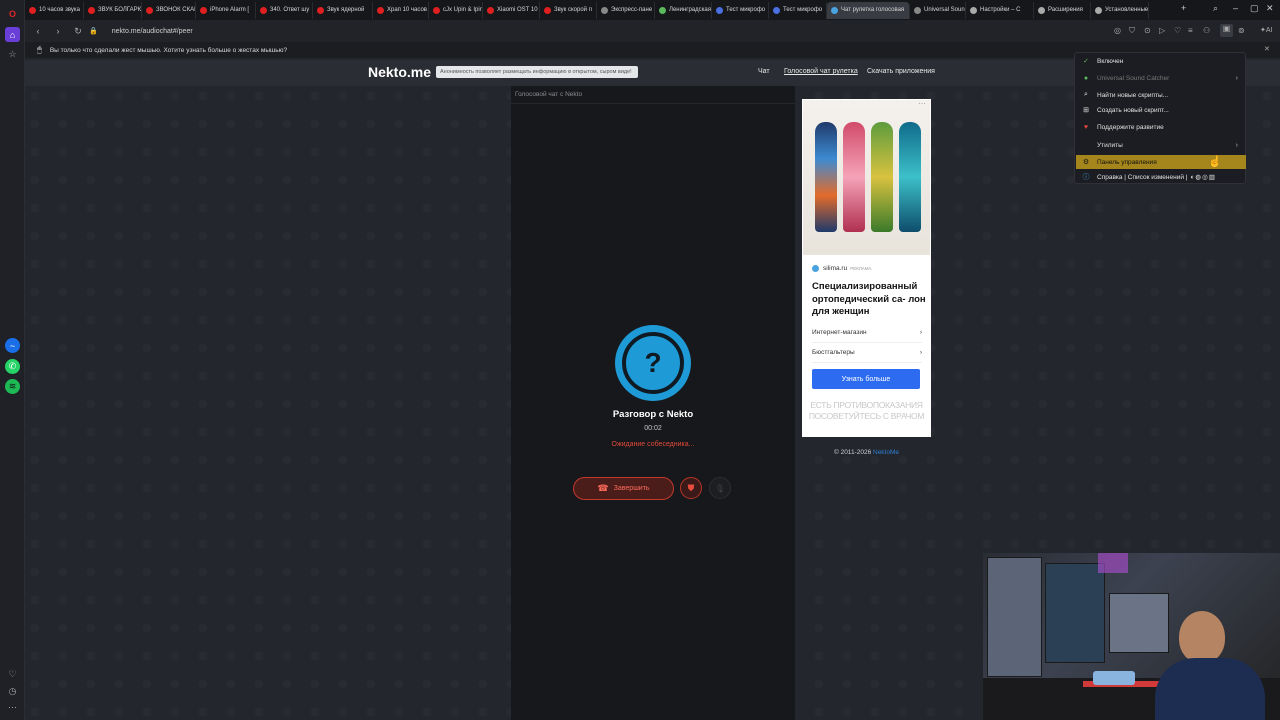 This screenshot has width=1280, height=720. I want to click on copyright: © 2011-2026 NektoMe, so click(866, 452).